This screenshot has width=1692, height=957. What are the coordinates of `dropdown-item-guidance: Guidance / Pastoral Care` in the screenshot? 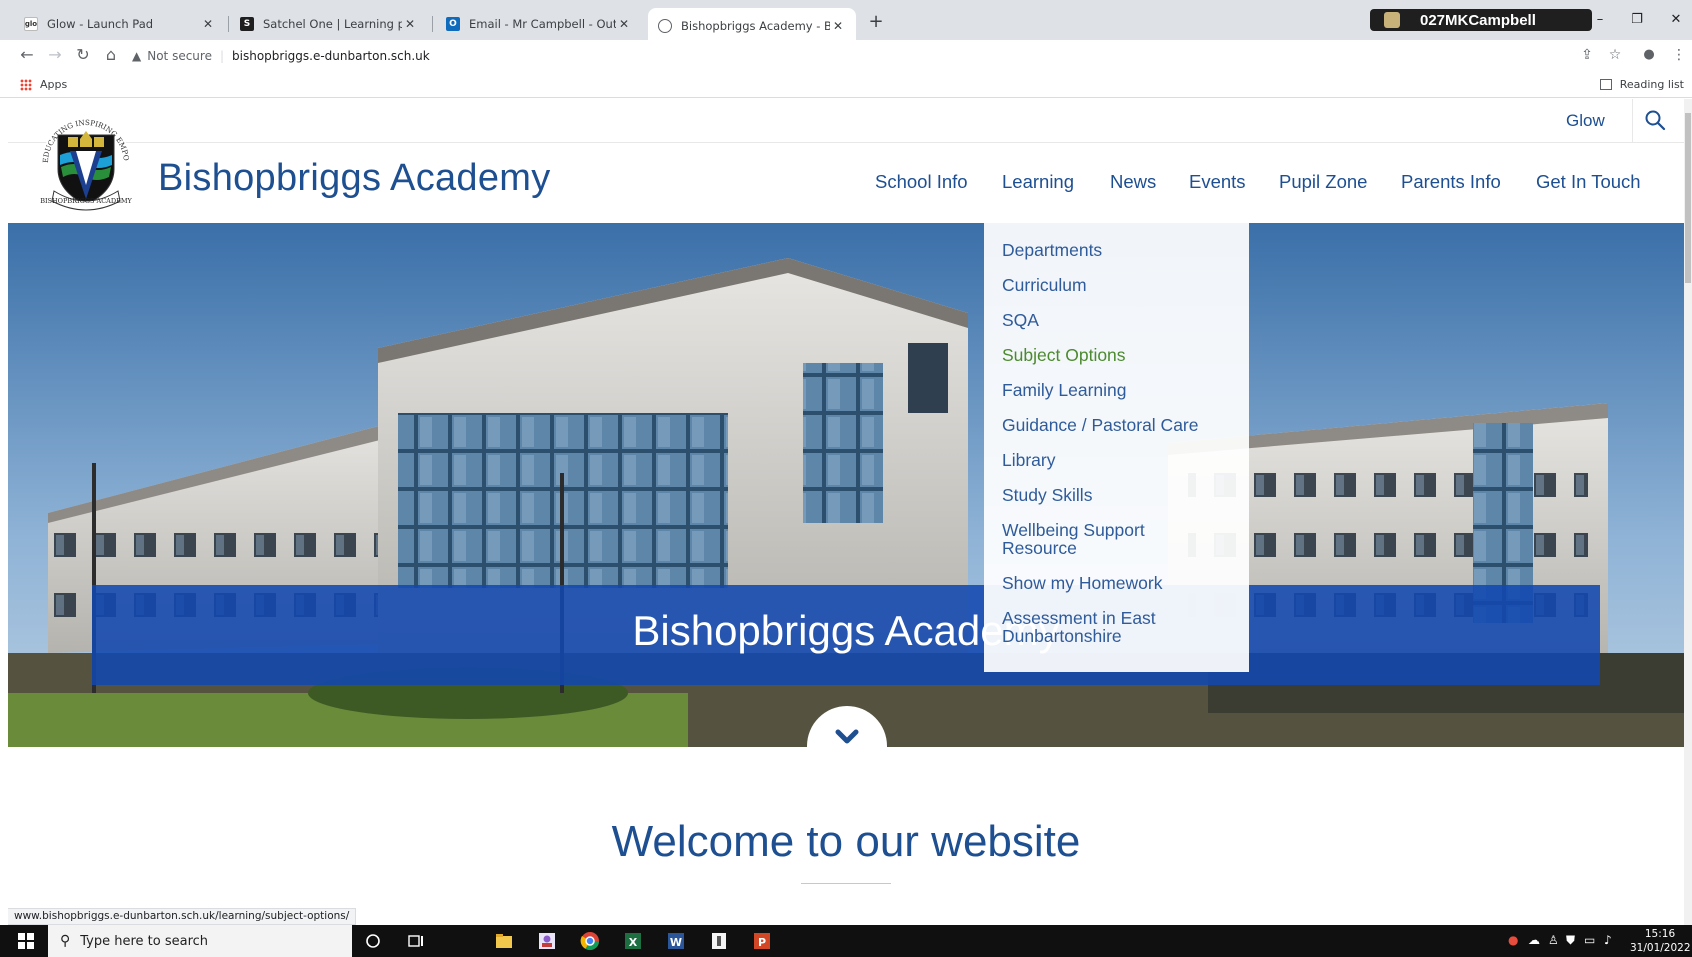 It's located at (1117, 425).